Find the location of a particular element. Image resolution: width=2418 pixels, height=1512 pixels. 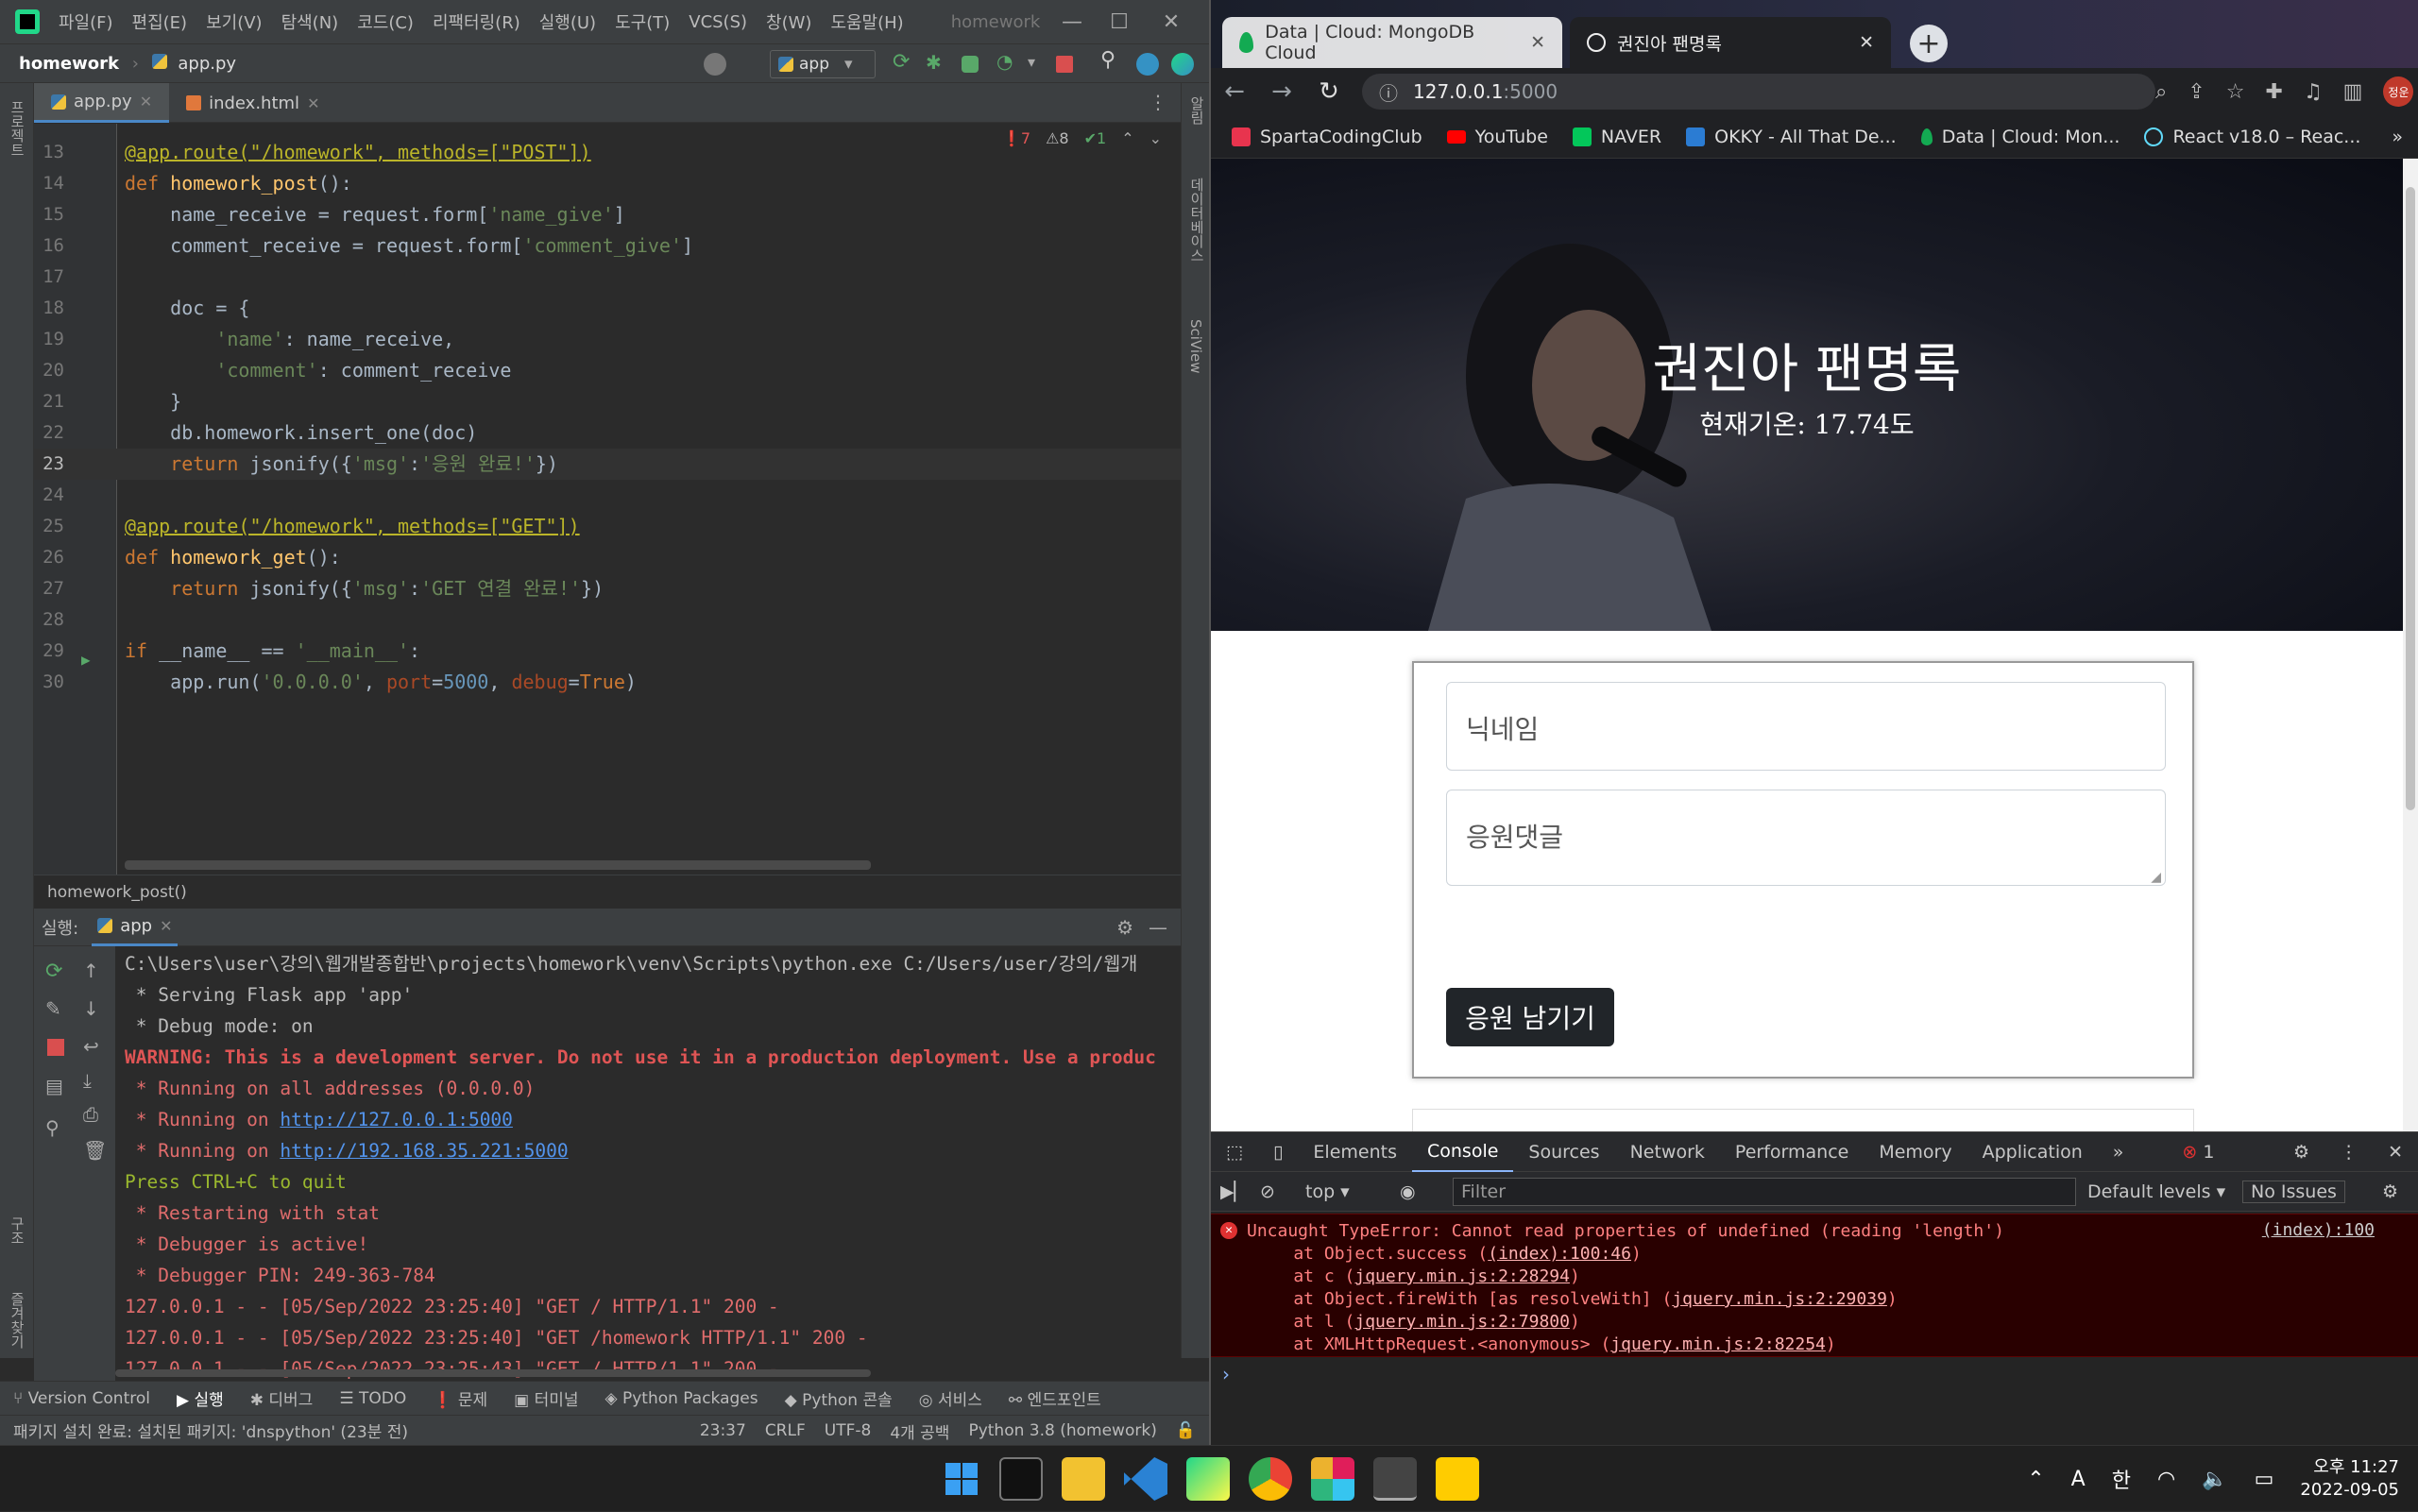

snipping-tool-icon is located at coordinates (1395, 1479).